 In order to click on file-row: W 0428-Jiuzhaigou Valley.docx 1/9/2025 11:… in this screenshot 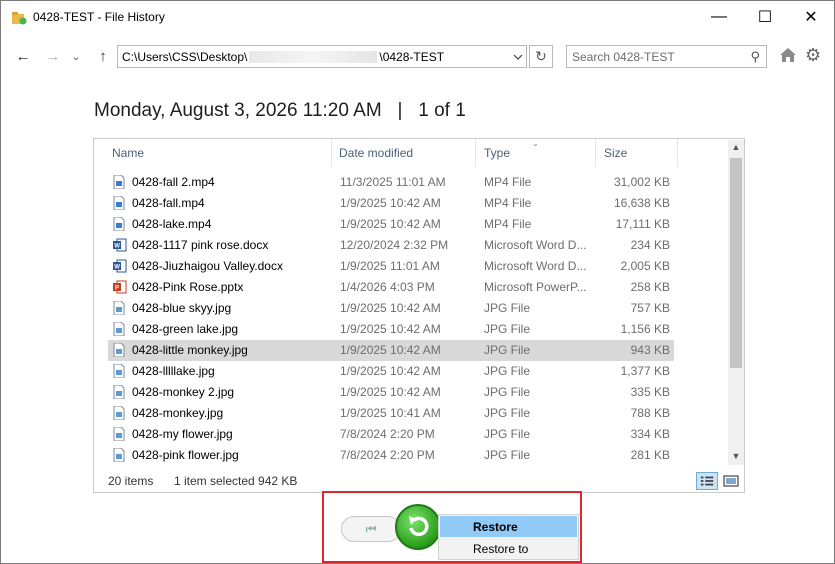, I will do `click(412, 266)`.